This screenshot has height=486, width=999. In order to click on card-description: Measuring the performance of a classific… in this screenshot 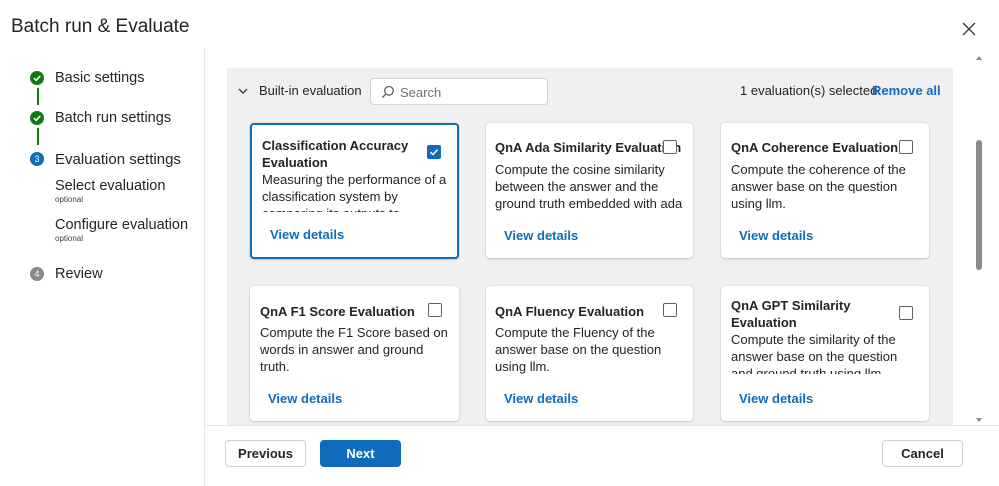, I will do `click(354, 192)`.